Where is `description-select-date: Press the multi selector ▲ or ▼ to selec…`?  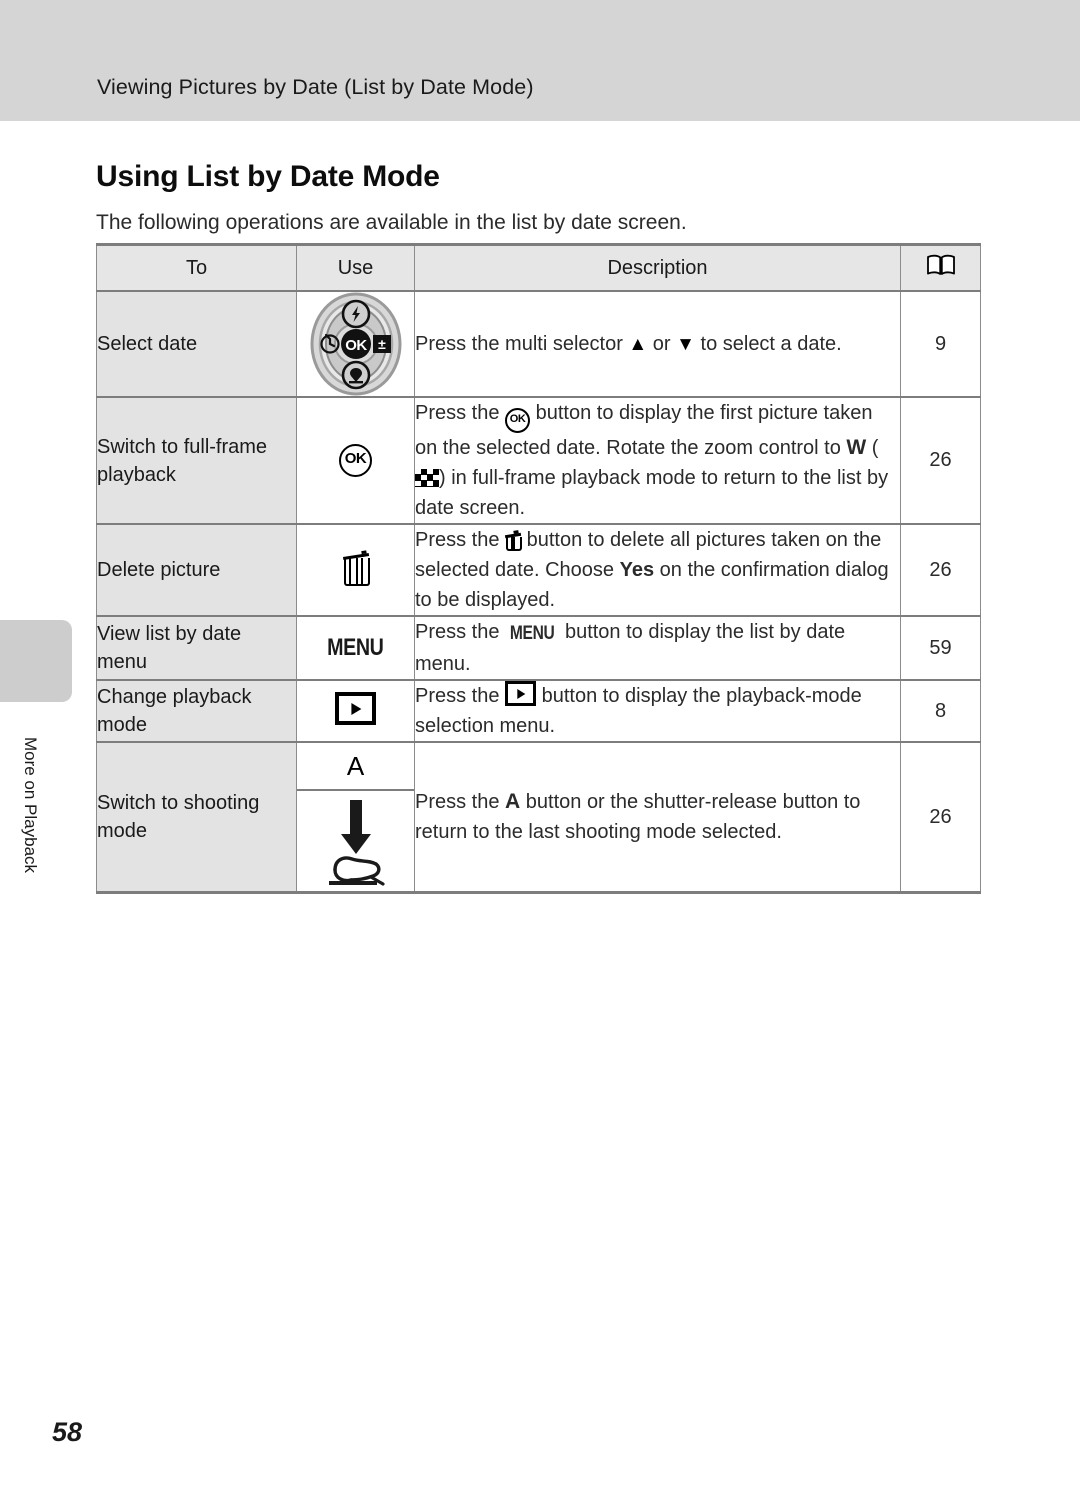 description-select-date: Press the multi selector ▲ or ▼ to selec… is located at coordinates (657, 344).